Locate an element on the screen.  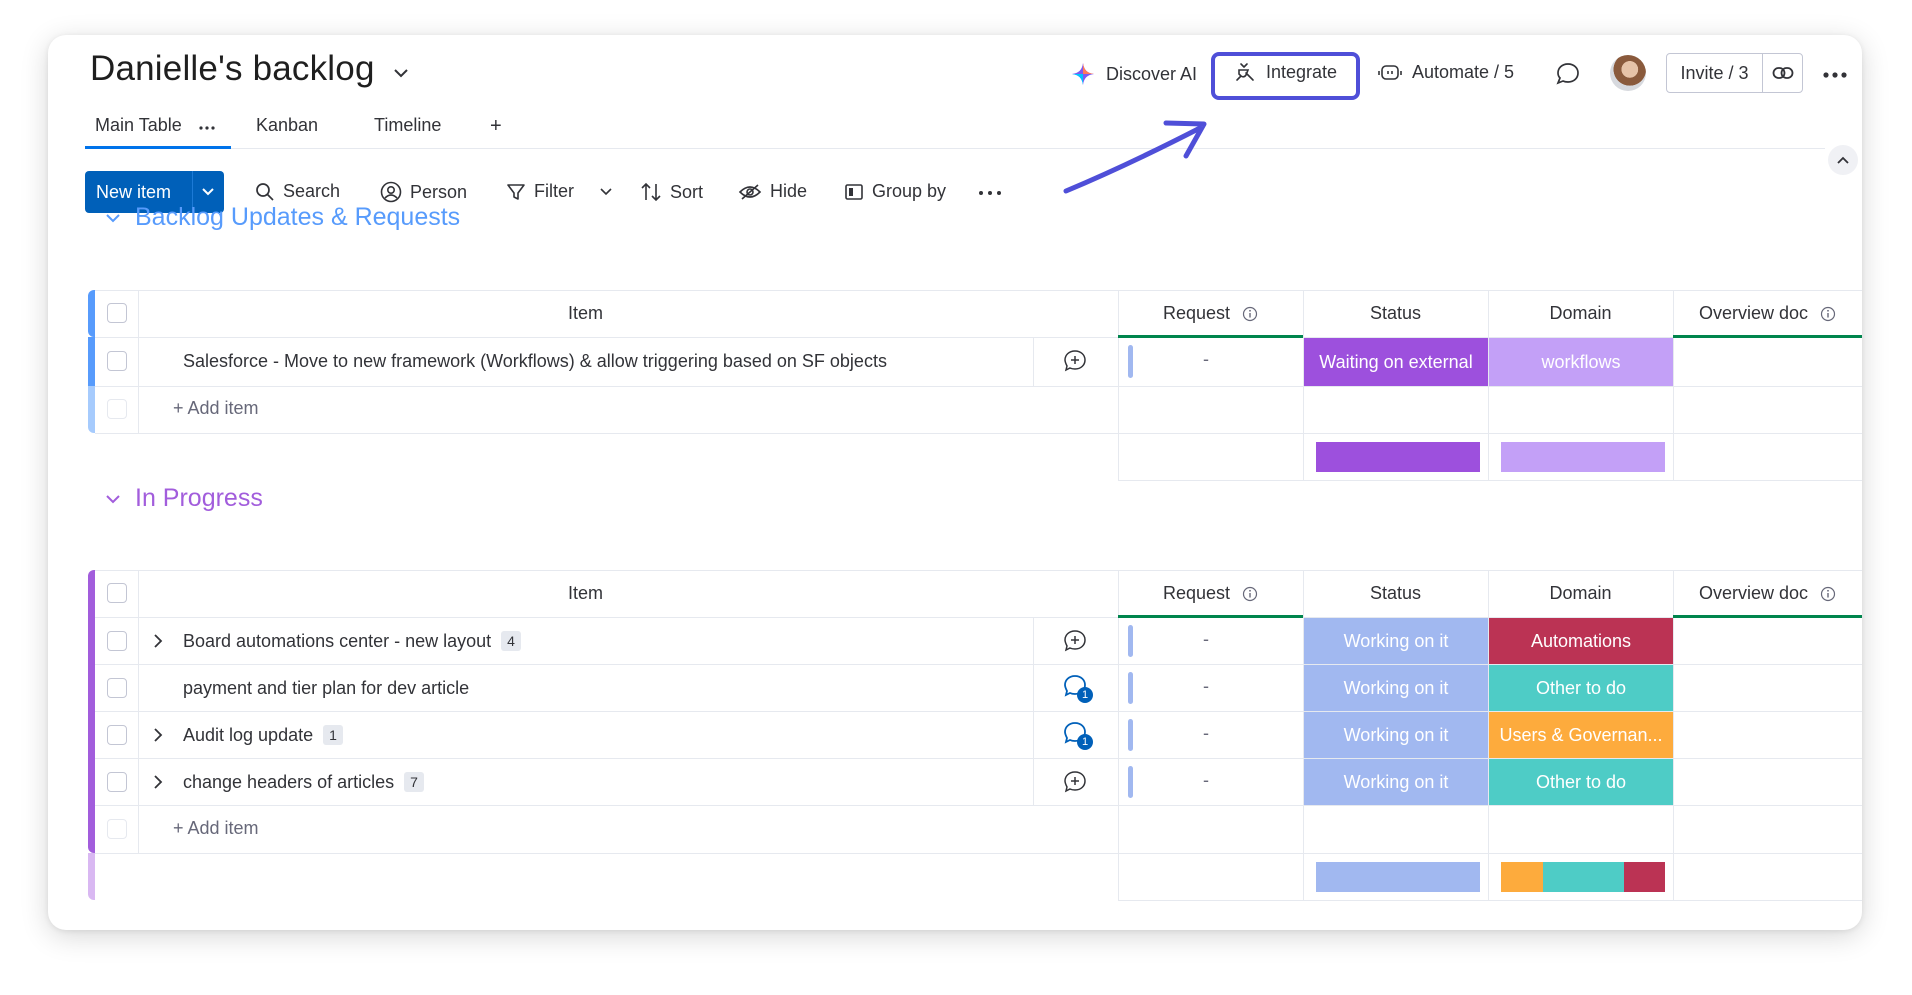
invite-button: Invite / 3 is located at coordinates (1734, 73).